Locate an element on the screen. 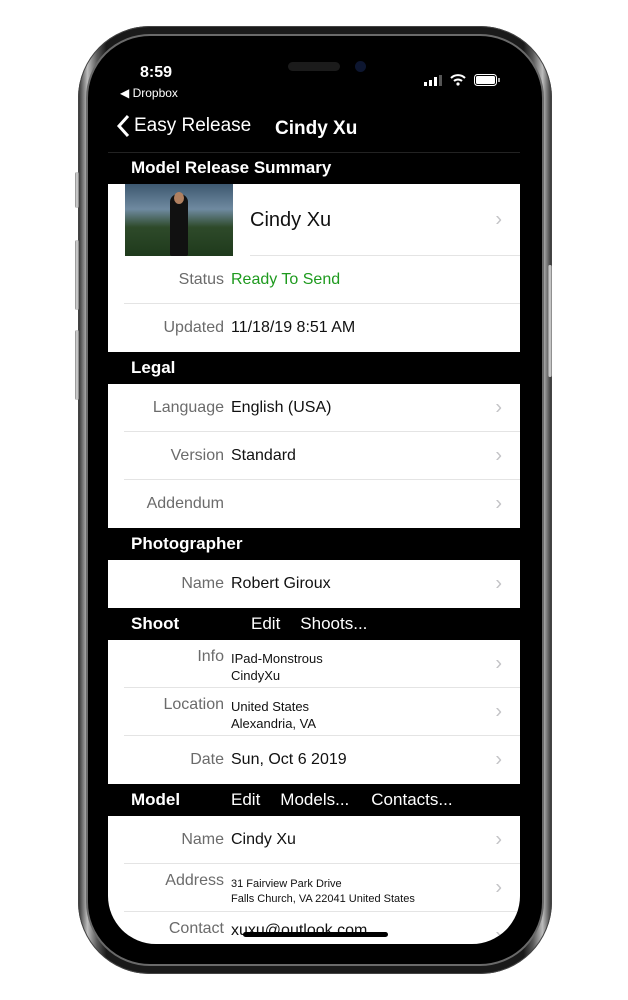 The height and width of the screenshot is (1000, 628). back-triangle-icon: ◀ is located at coordinates (126, 93).